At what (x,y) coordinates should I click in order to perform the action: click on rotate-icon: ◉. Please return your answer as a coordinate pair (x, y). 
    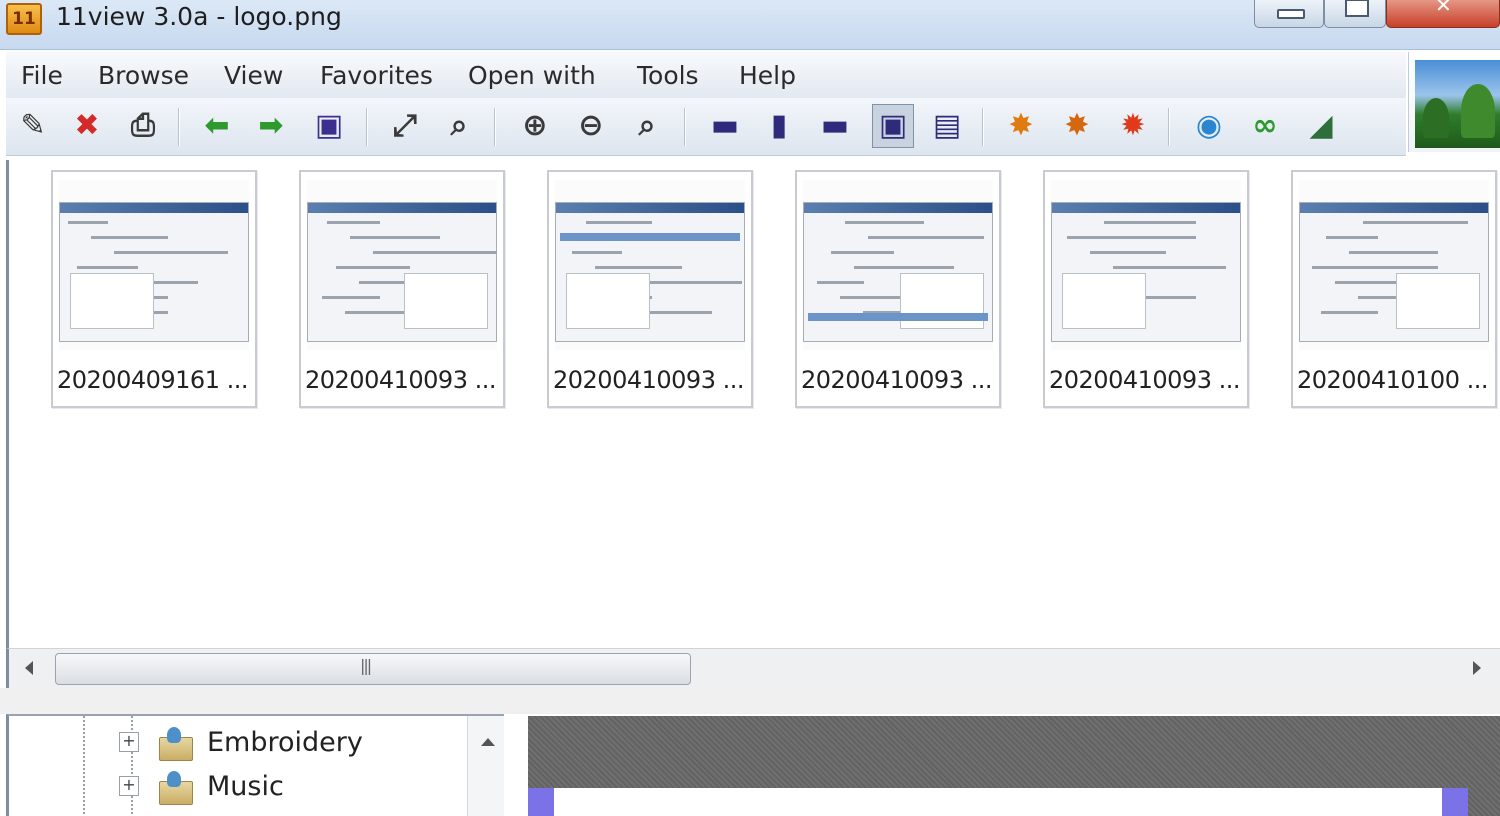
    Looking at the image, I should click on (1209, 125).